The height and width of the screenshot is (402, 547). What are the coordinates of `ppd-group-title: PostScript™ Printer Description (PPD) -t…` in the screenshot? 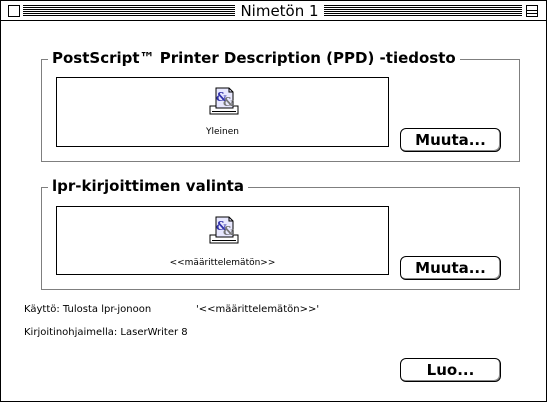 It's located at (254, 58).